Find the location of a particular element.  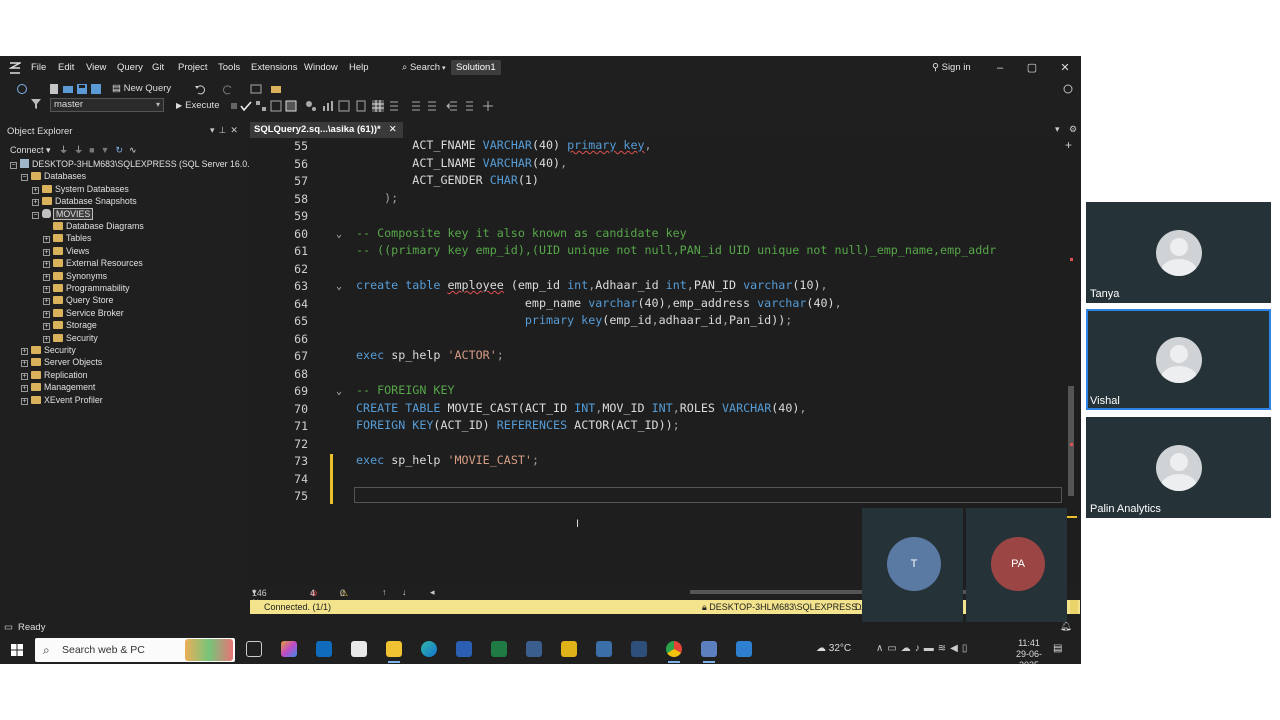

ssms-active-icon is located at coordinates (709, 652).